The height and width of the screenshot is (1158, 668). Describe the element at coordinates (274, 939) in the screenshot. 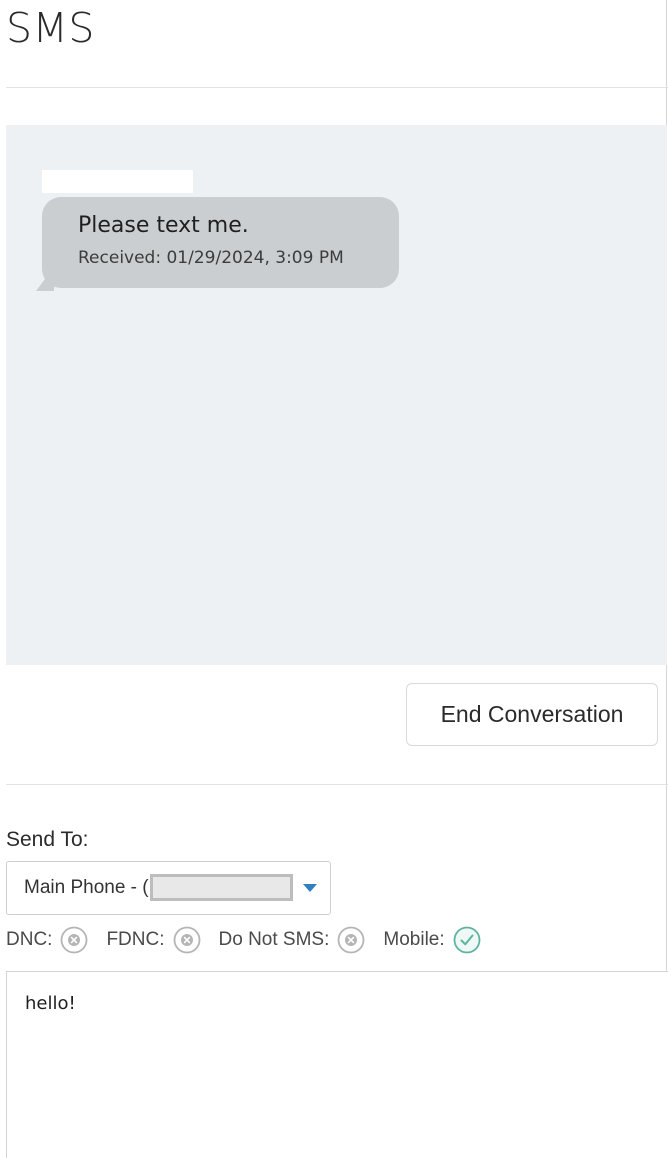

I see `flag-label: Do Not SMS:` at that location.